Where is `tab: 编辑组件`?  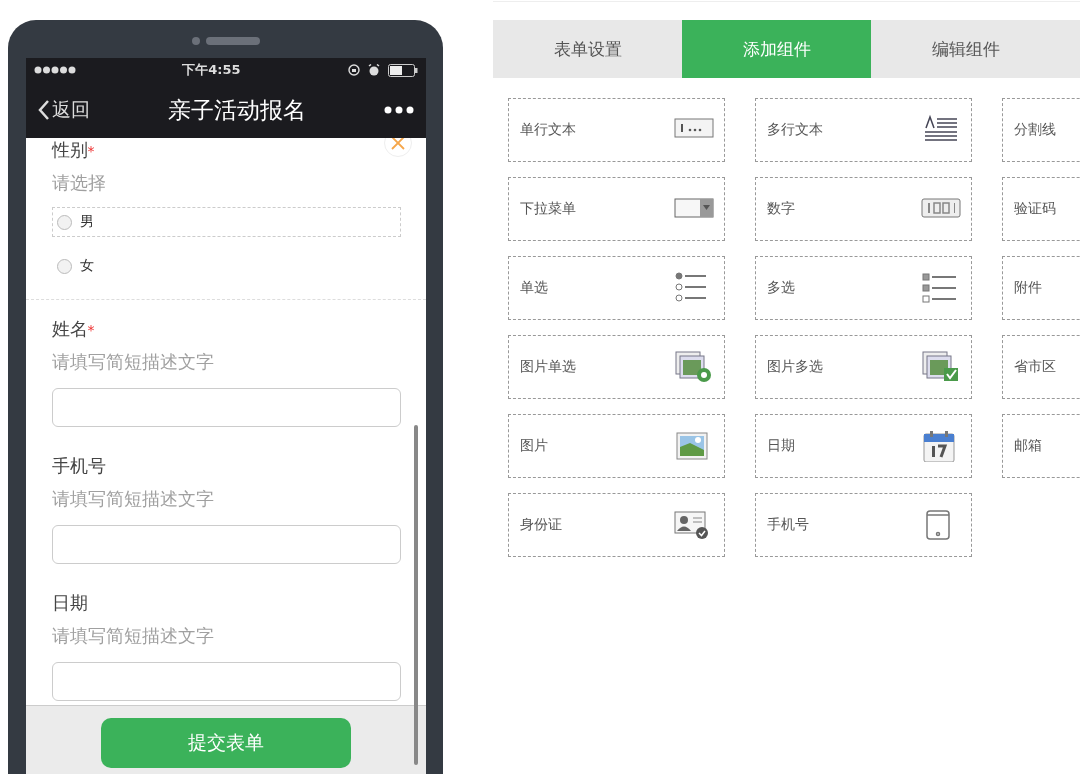 tab: 编辑组件 is located at coordinates (965, 49).